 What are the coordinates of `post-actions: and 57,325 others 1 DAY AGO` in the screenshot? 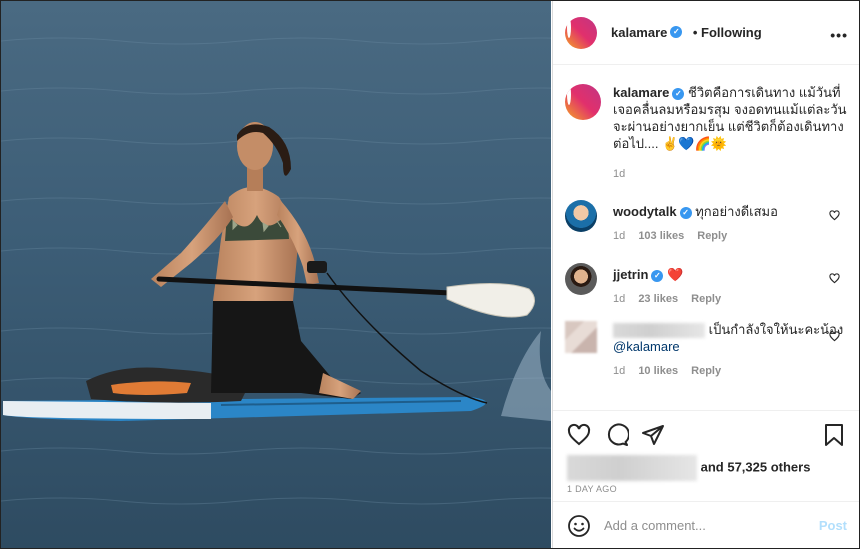 It's located at (706, 455).